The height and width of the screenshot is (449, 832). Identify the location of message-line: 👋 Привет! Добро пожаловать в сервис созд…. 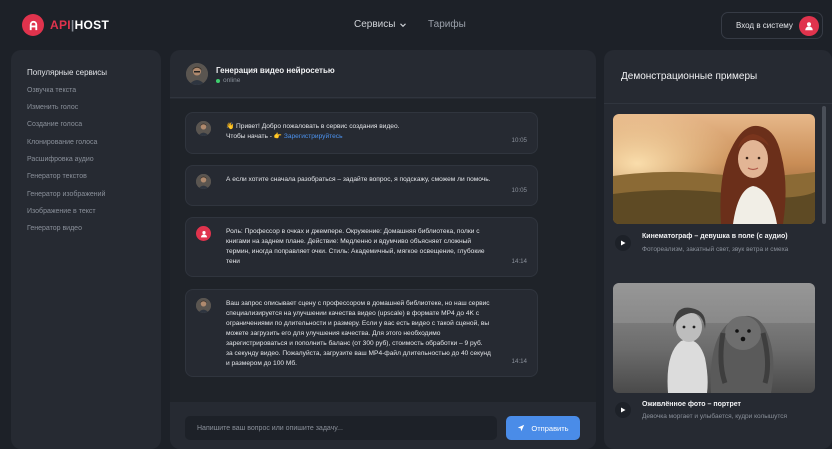
(313, 126).